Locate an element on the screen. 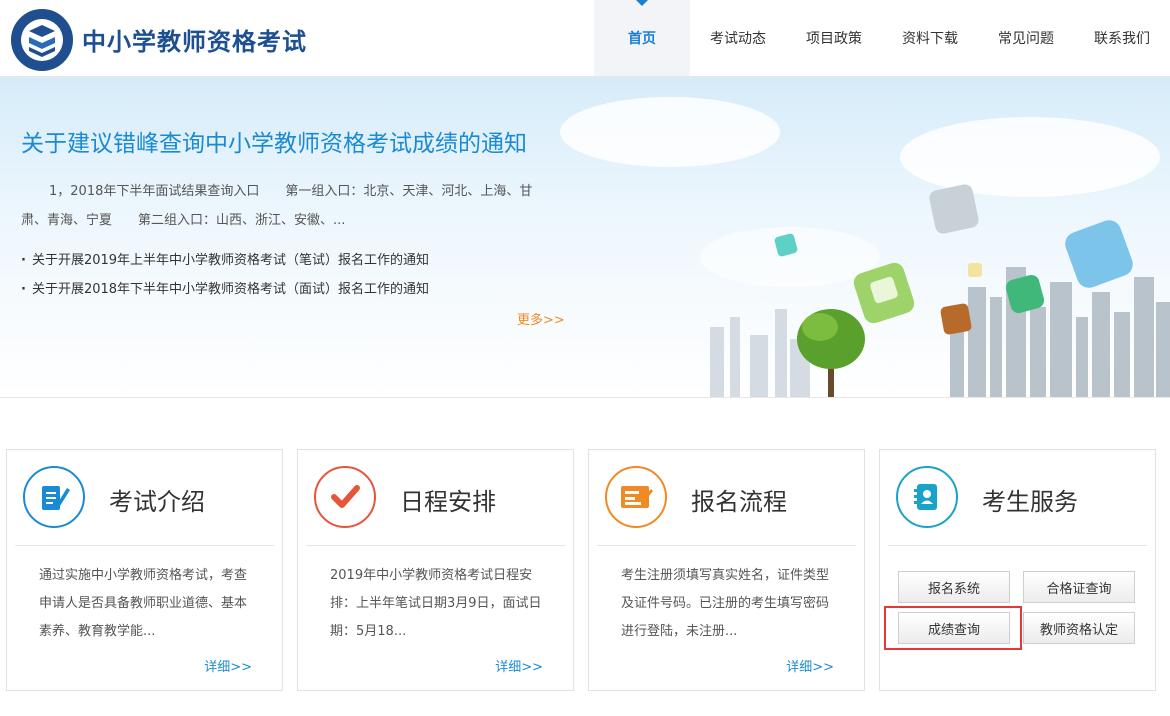 The image size is (1170, 716). card-title: 考试介绍 is located at coordinates (157, 502).